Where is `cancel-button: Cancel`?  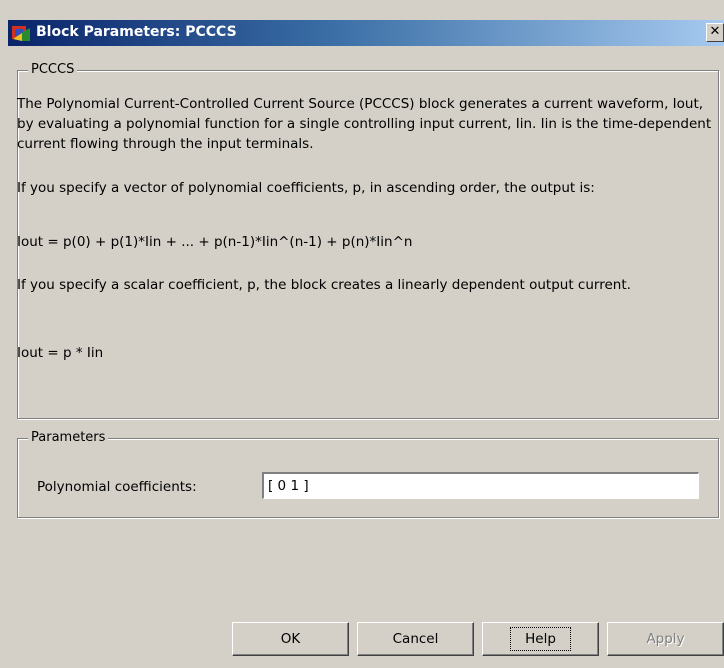 cancel-button: Cancel is located at coordinates (415, 639).